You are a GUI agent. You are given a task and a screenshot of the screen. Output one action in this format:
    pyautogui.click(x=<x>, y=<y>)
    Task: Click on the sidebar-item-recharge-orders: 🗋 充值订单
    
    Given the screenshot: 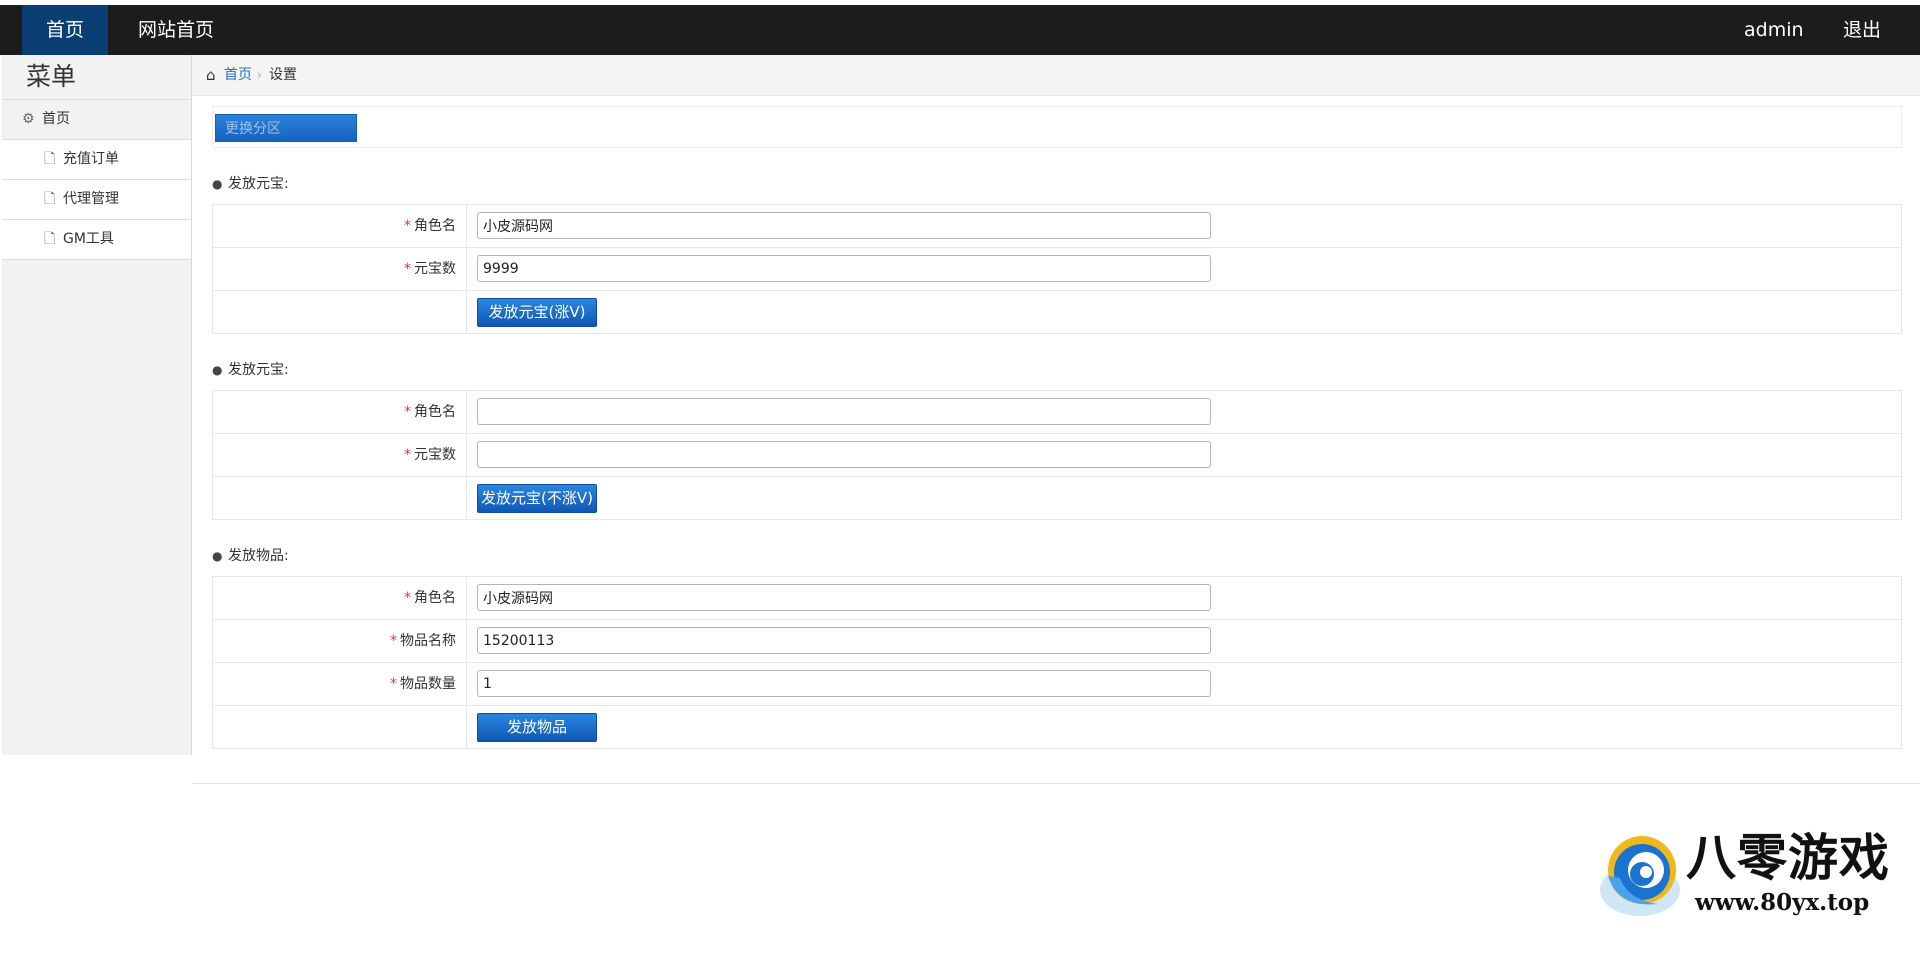 What is the action you would take?
    pyautogui.click(x=96, y=160)
    